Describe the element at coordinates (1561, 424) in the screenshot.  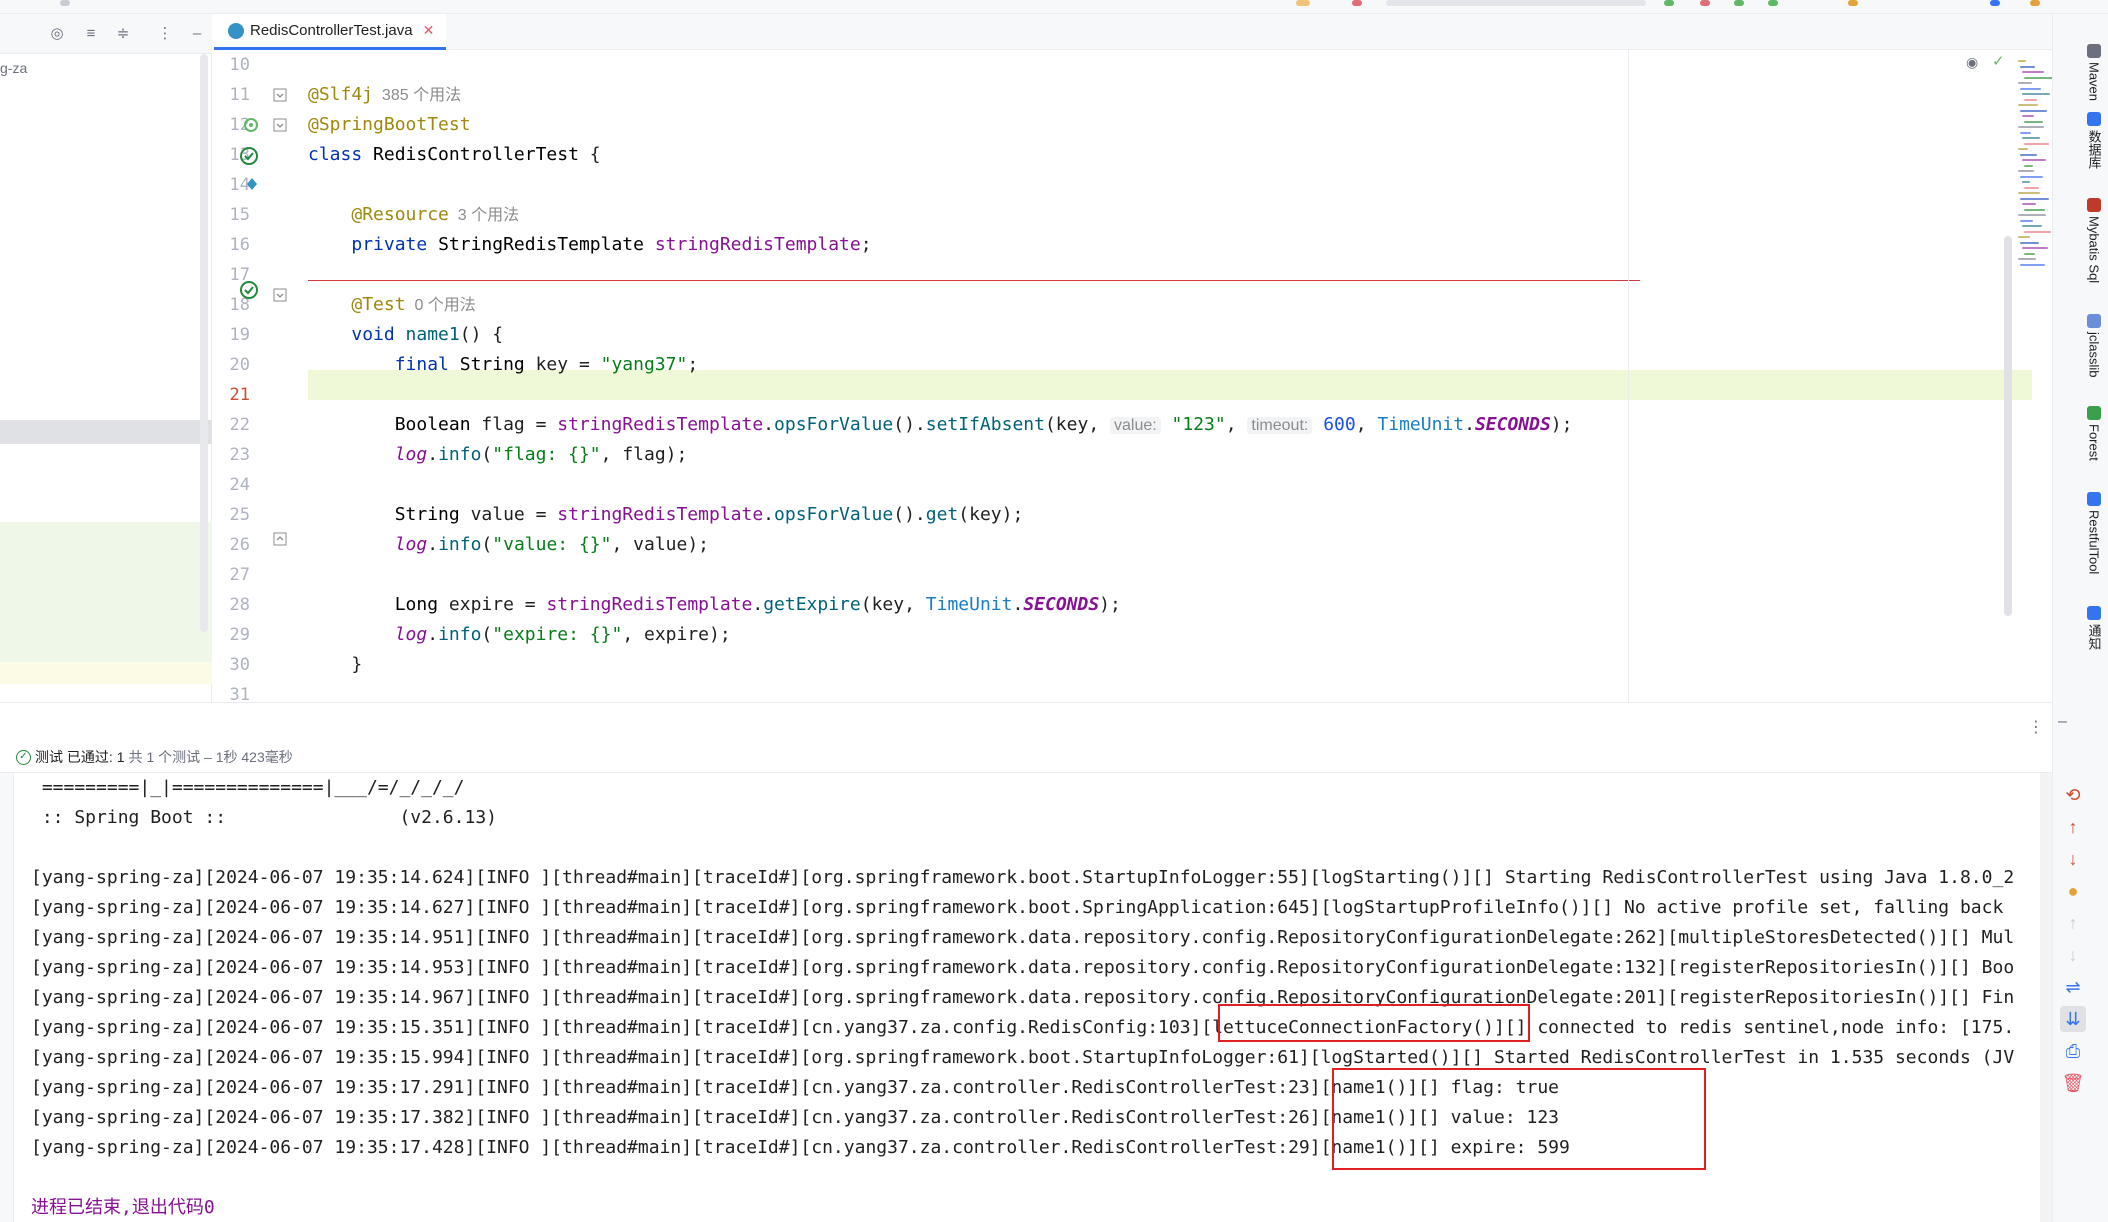
I see `code-token: );` at that location.